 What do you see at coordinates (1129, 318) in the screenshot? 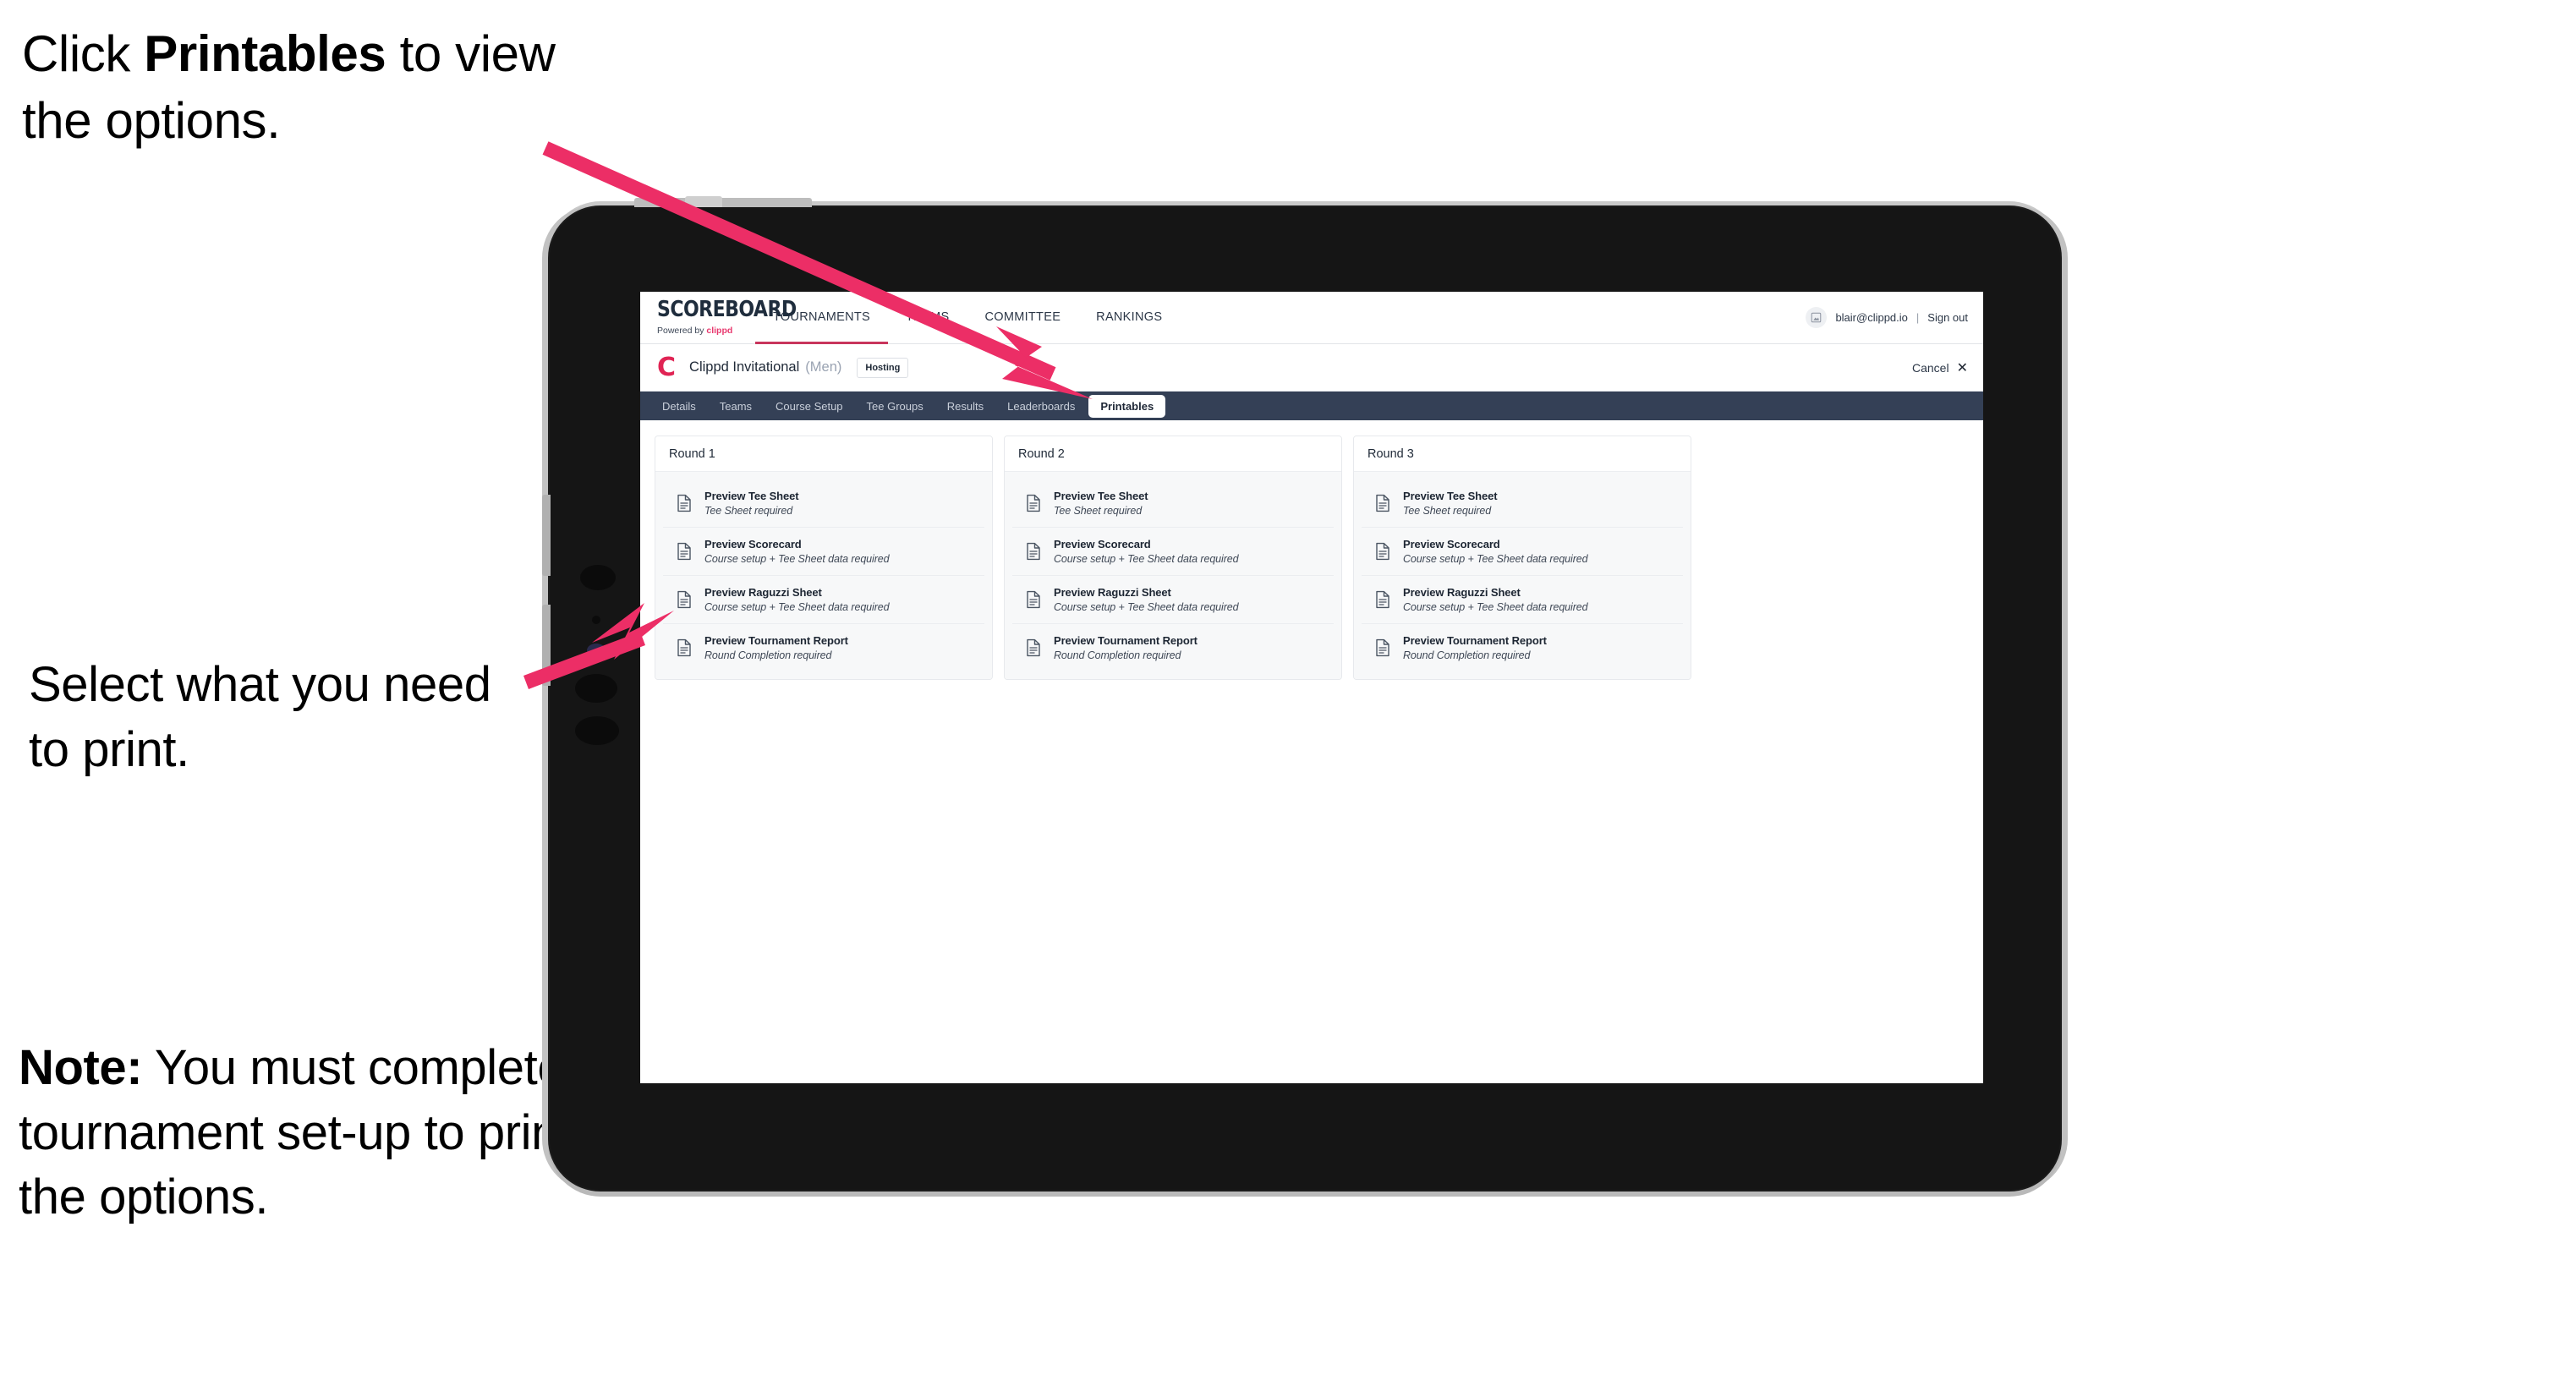
I see `nav-item-rankings: RANKINGS` at bounding box center [1129, 318].